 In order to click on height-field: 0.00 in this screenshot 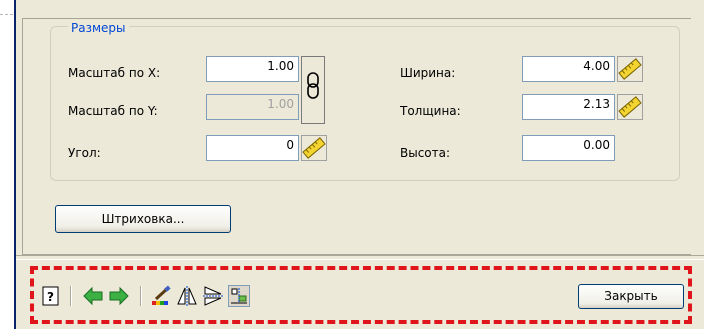, I will do `click(568, 148)`.